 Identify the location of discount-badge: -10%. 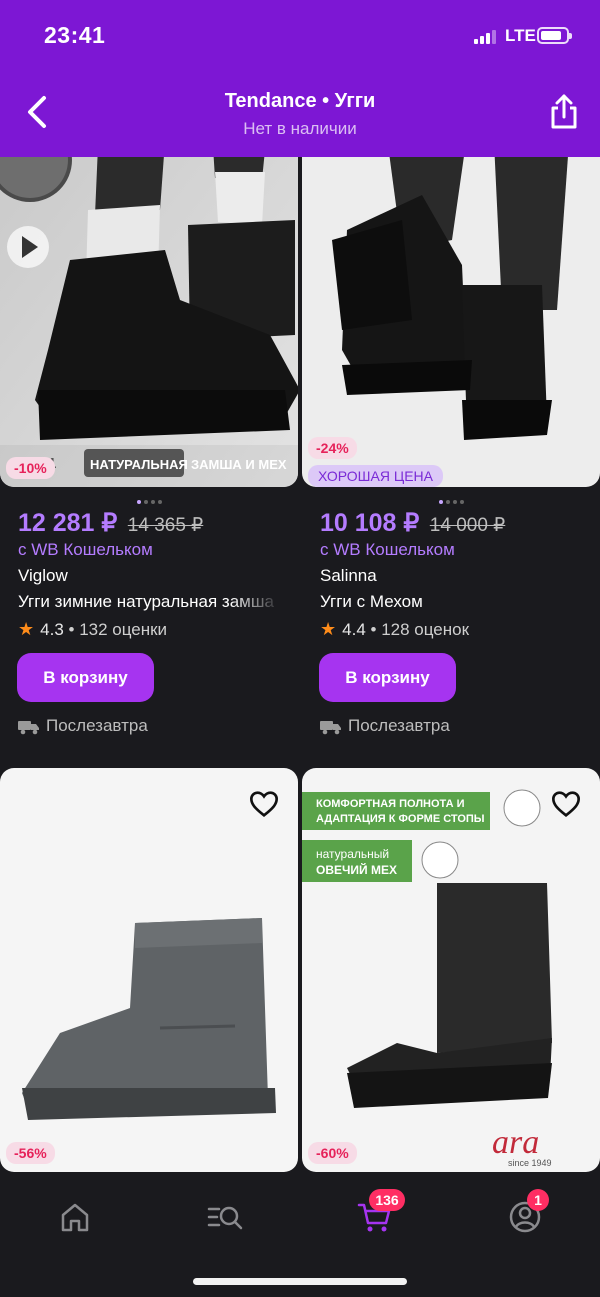
(30, 468).